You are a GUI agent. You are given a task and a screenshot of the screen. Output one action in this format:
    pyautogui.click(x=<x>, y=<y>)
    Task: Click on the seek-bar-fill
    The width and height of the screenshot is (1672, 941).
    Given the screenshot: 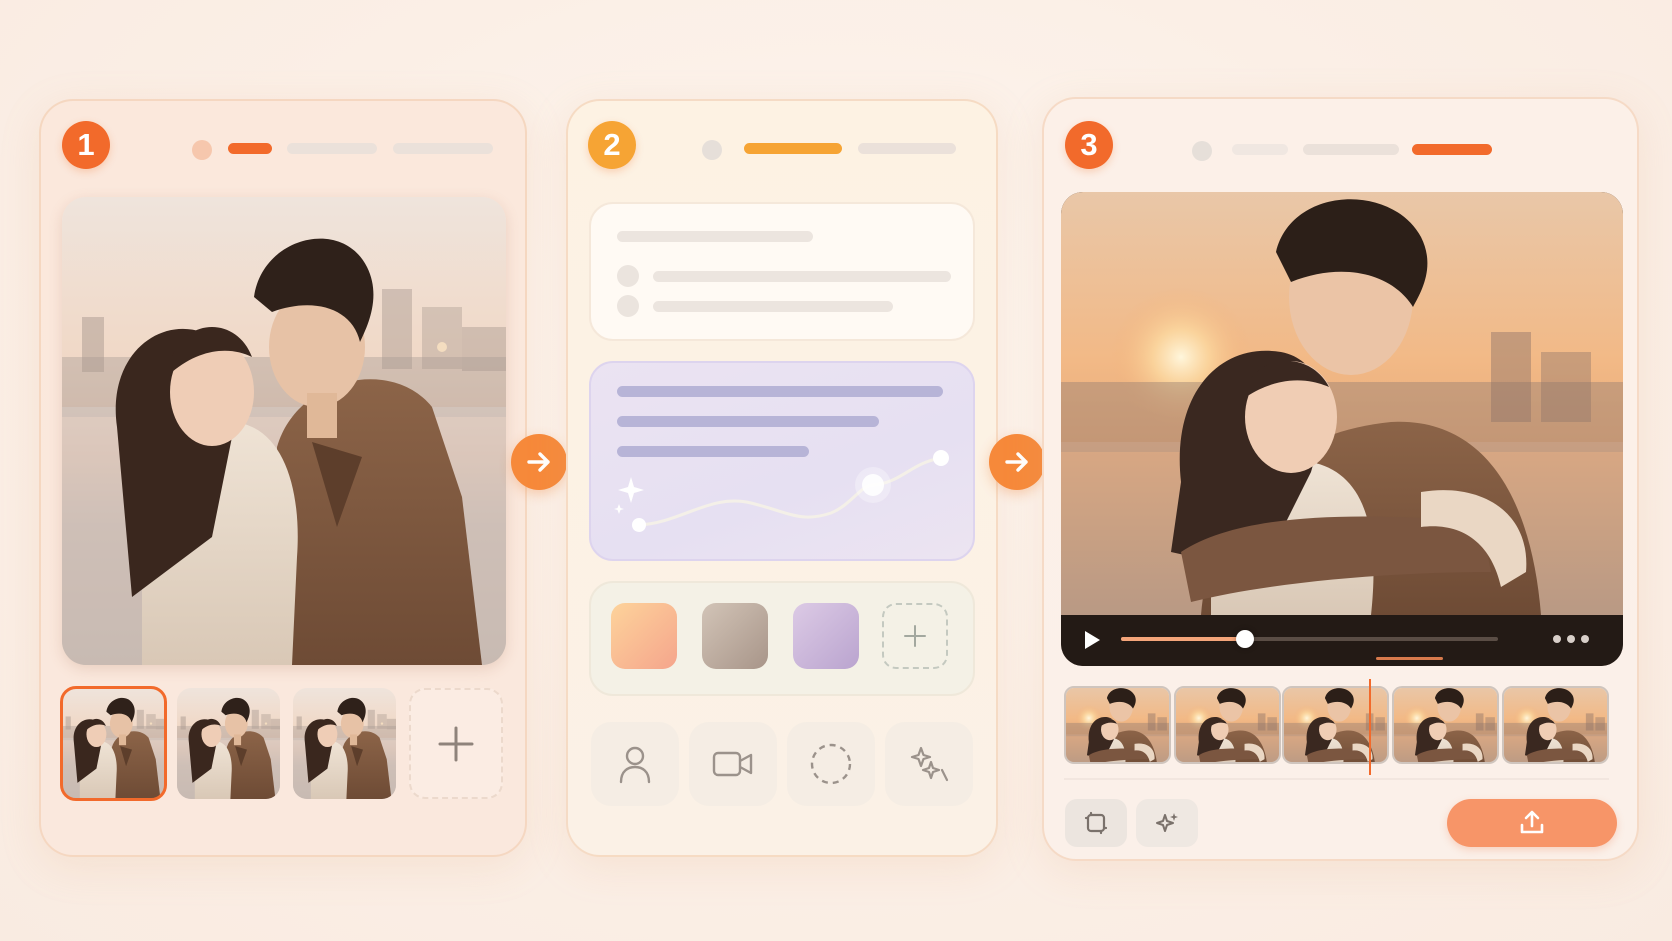 What is the action you would take?
    pyautogui.click(x=1183, y=639)
    